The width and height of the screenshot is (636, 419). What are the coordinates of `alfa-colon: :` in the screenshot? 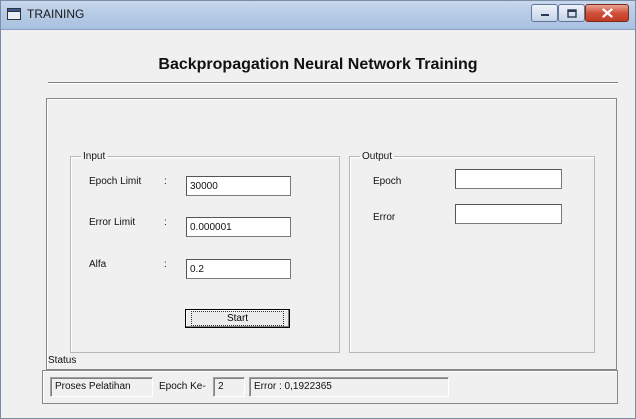 It's located at (165, 264).